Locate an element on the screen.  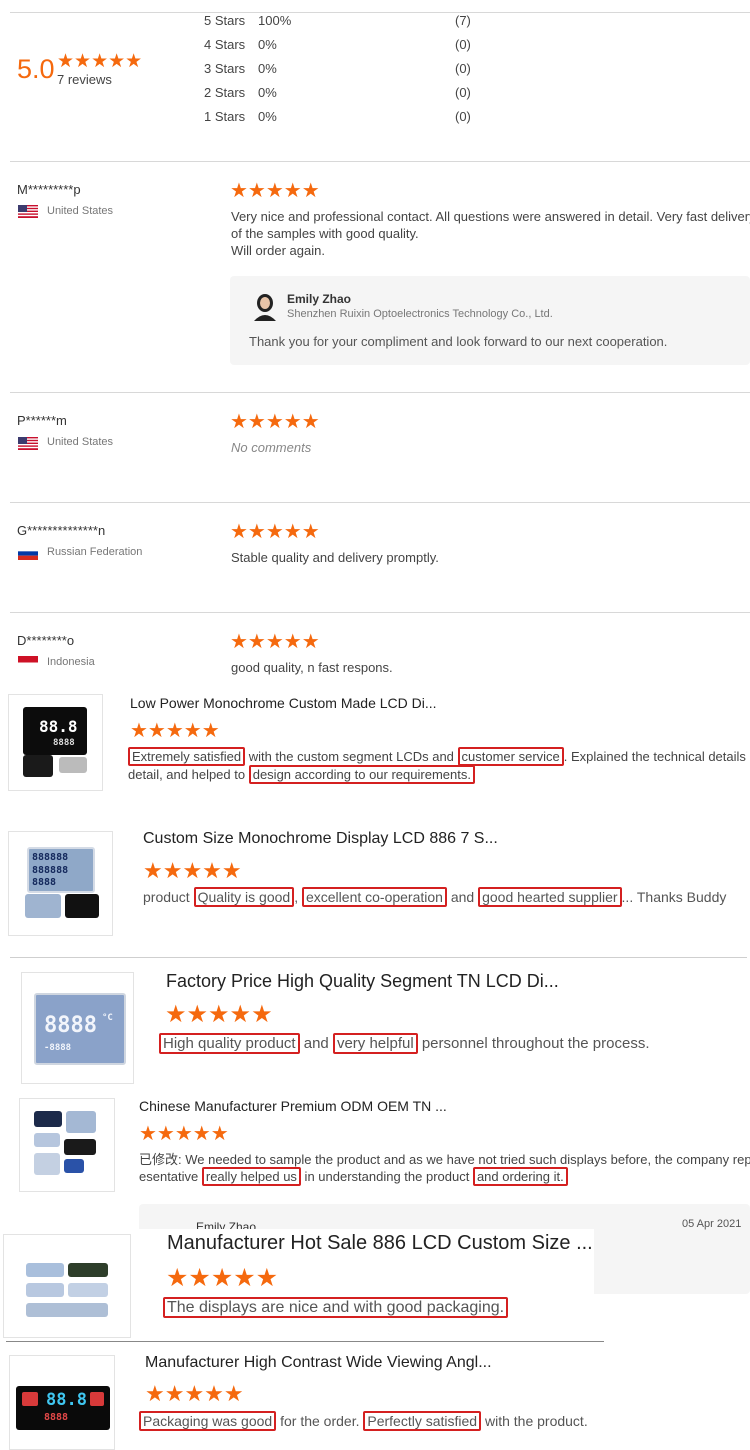
breakdown-label: 3 Stars is located at coordinates (224, 68).